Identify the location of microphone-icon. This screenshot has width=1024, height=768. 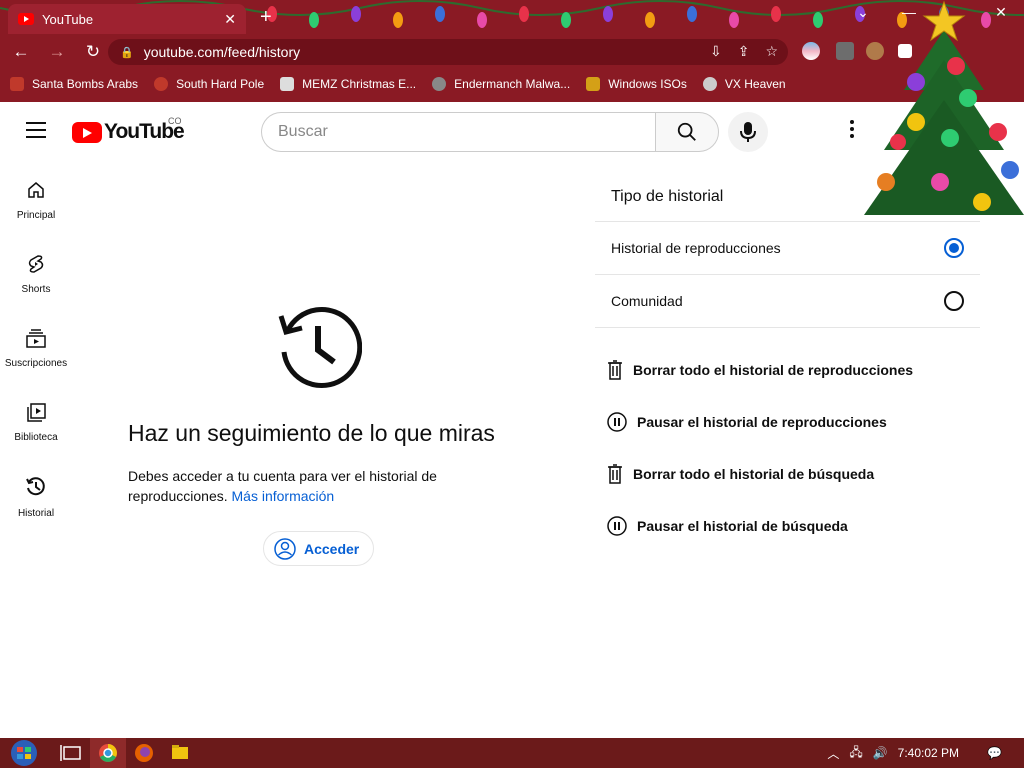
(748, 132).